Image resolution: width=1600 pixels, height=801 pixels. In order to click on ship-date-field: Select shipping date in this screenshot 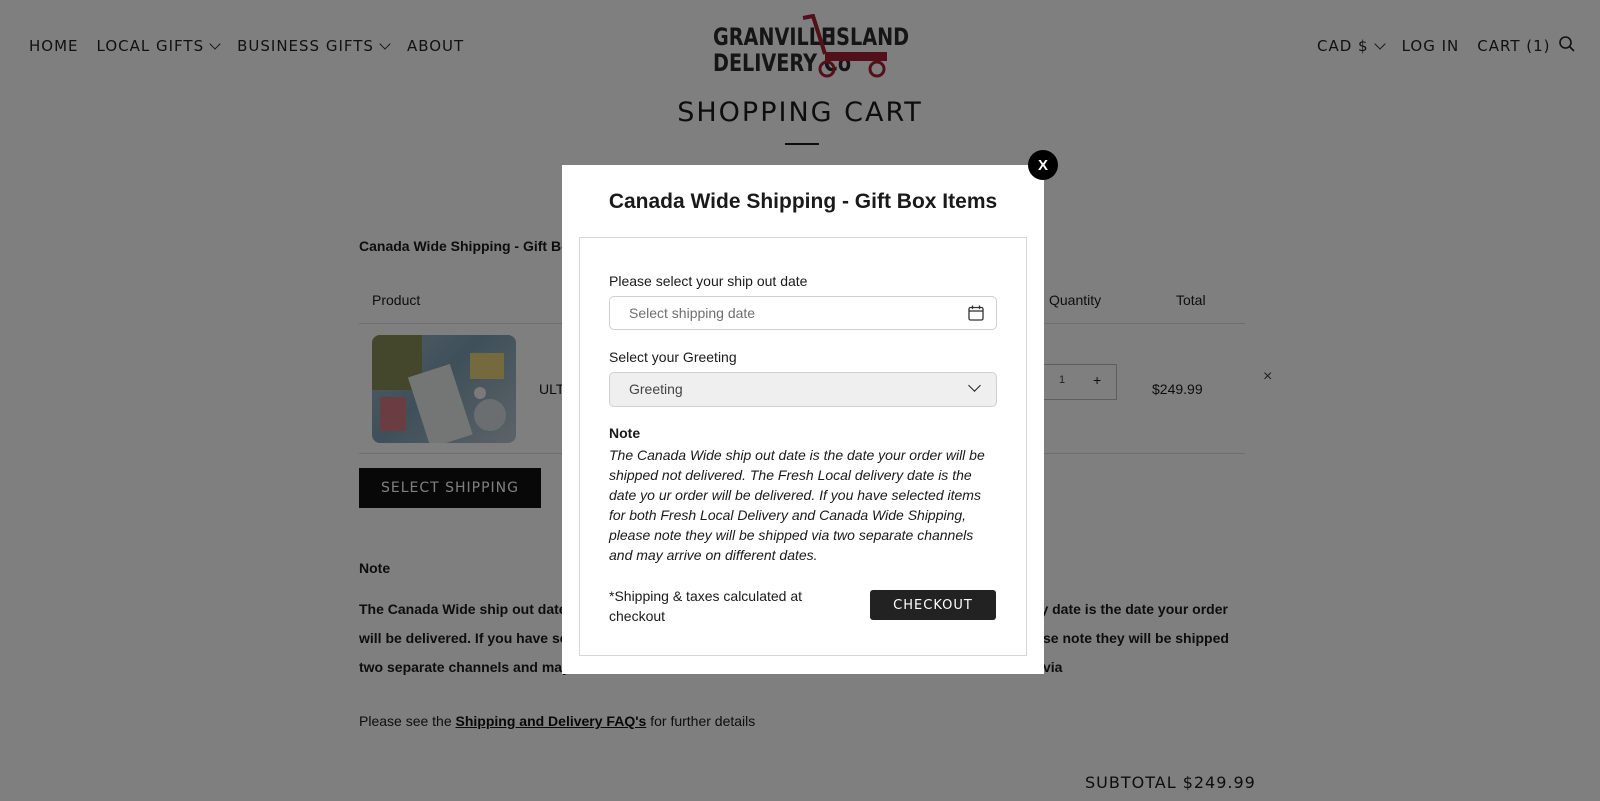, I will do `click(803, 313)`.